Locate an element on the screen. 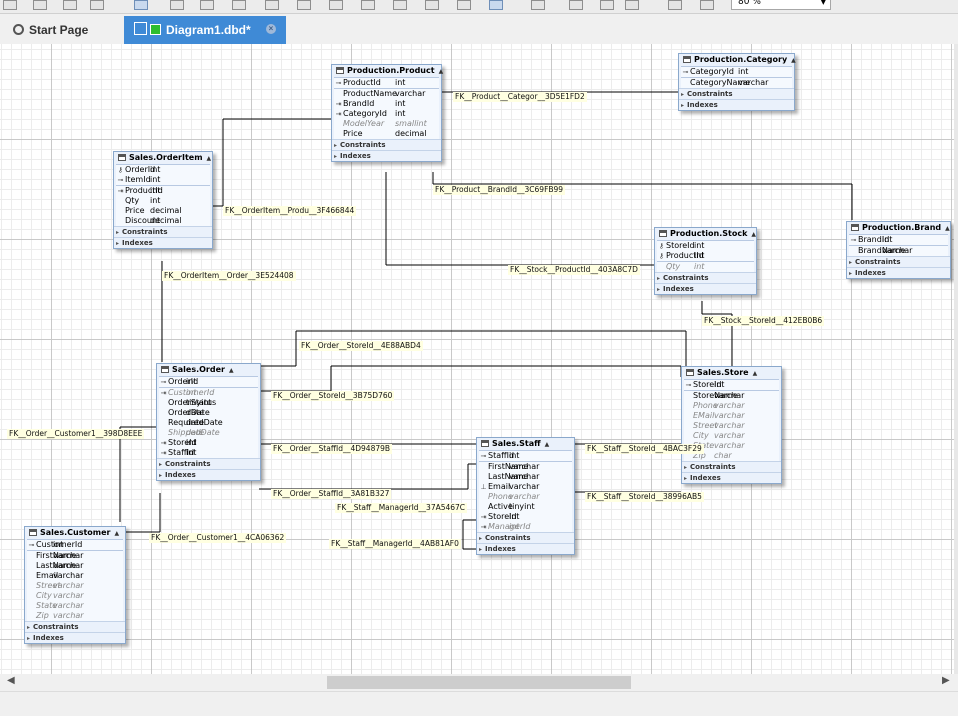 The image size is (958, 716). column-row: Statevarchar is located at coordinates (75, 606).